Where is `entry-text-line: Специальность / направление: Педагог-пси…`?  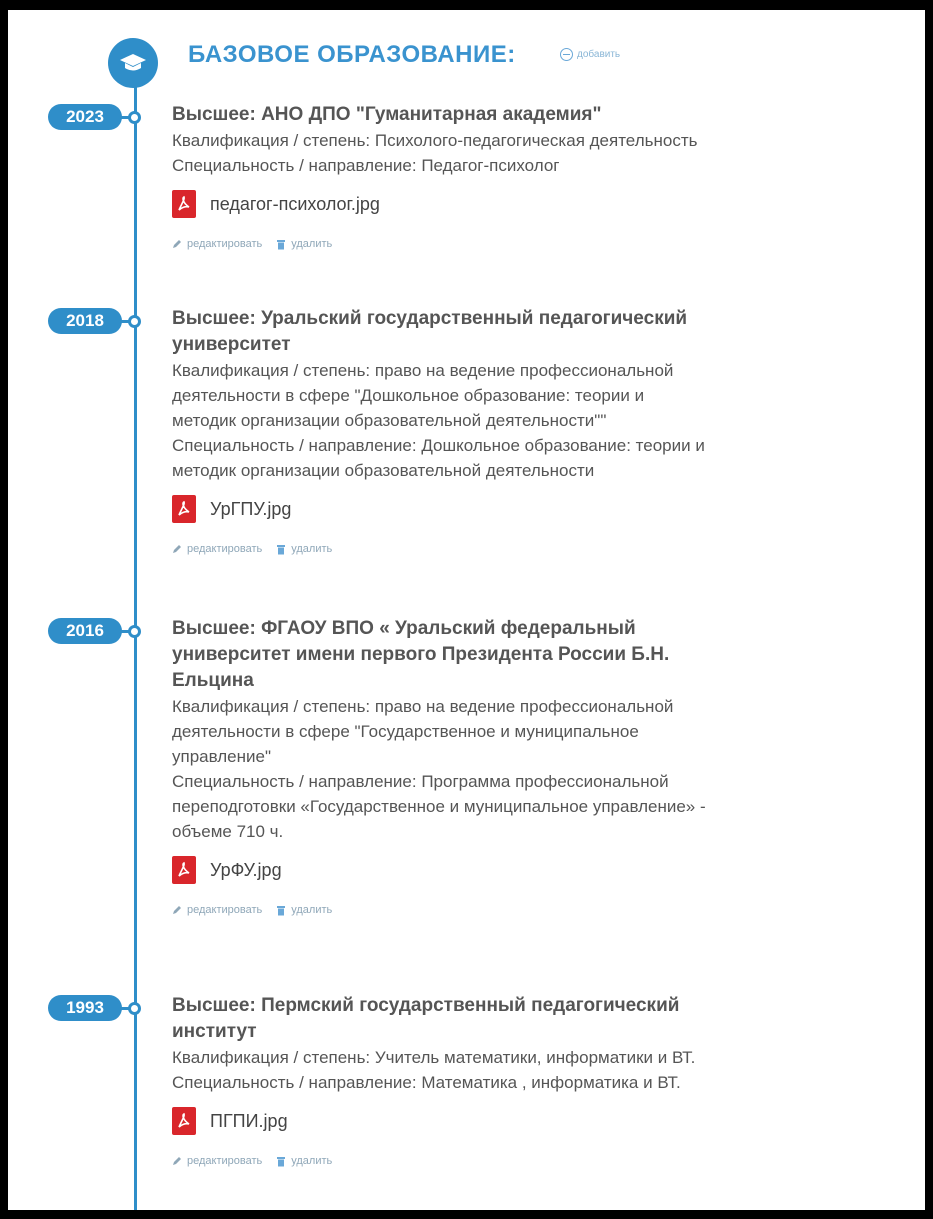 entry-text-line: Специальность / направление: Педагог-пси… is located at coordinates (366, 165).